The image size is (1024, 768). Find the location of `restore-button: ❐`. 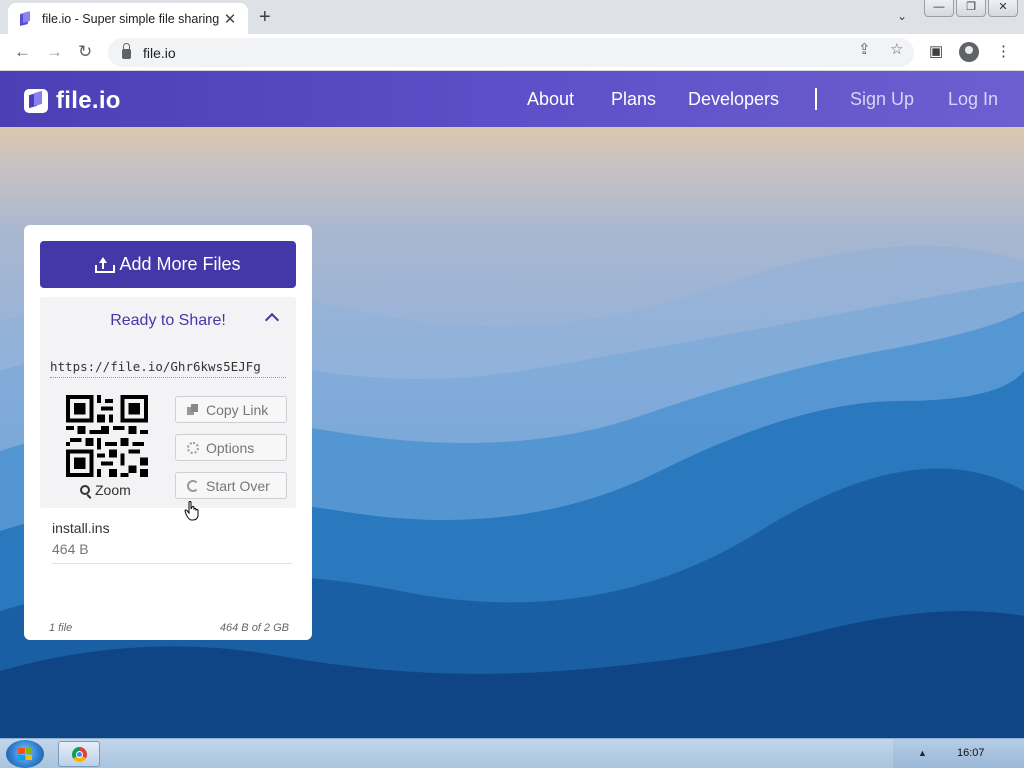

restore-button: ❐ is located at coordinates (971, 8).